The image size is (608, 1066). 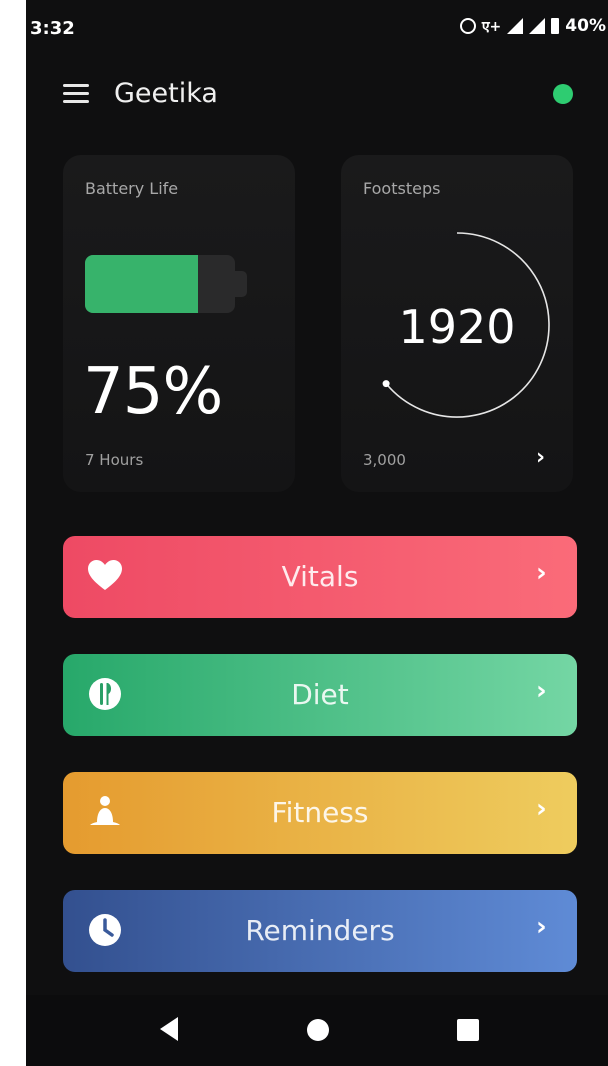 What do you see at coordinates (563, 94) in the screenshot?
I see `online-status-dot` at bounding box center [563, 94].